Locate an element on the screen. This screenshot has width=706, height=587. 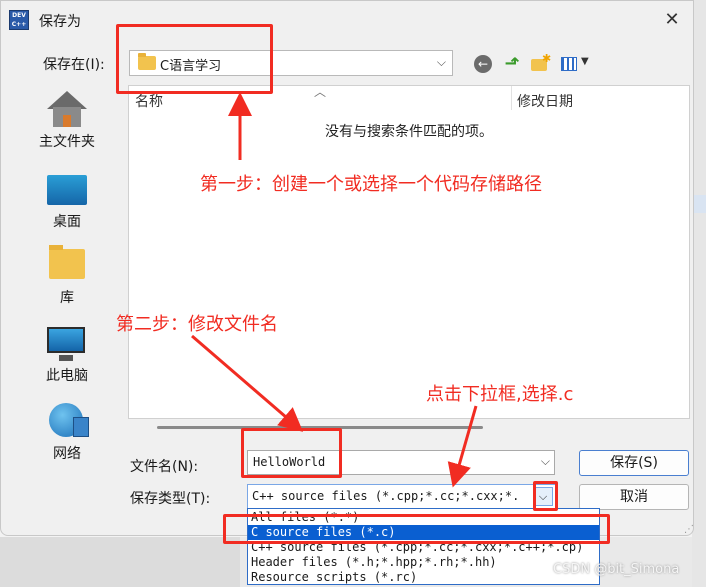
annotation-box-c-option is located at coordinates (416, 529).